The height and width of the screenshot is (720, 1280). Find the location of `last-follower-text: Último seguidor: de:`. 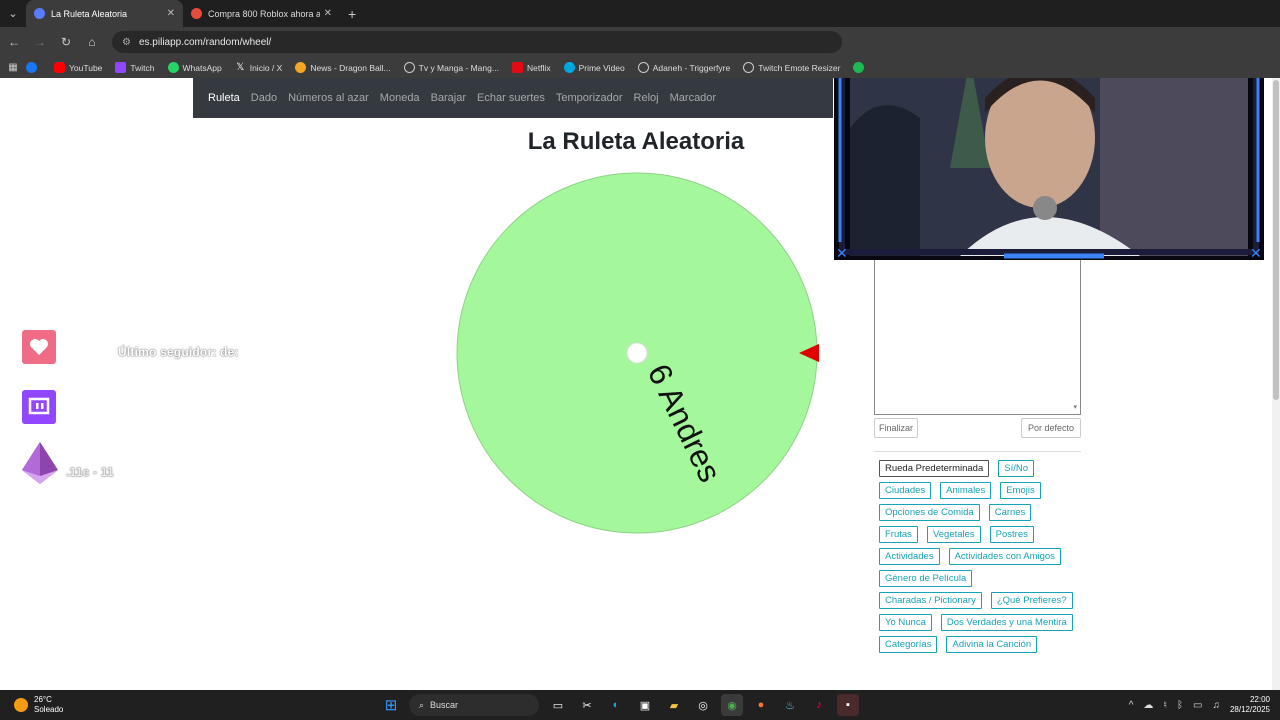

last-follower-text: Último seguidor: de: is located at coordinates (178, 352).